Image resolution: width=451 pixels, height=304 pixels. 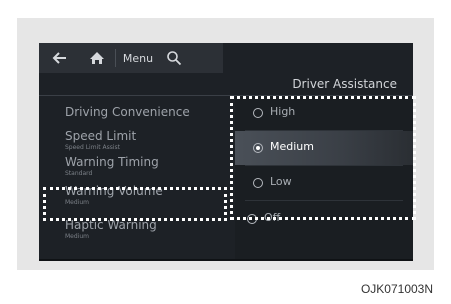 What do you see at coordinates (135, 204) in the screenshot?
I see `warning-volume-highlight-box` at bounding box center [135, 204].